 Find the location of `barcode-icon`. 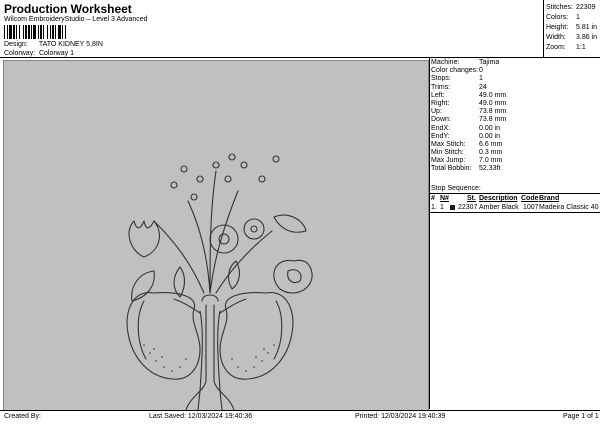

barcode-icon is located at coordinates (35, 32).